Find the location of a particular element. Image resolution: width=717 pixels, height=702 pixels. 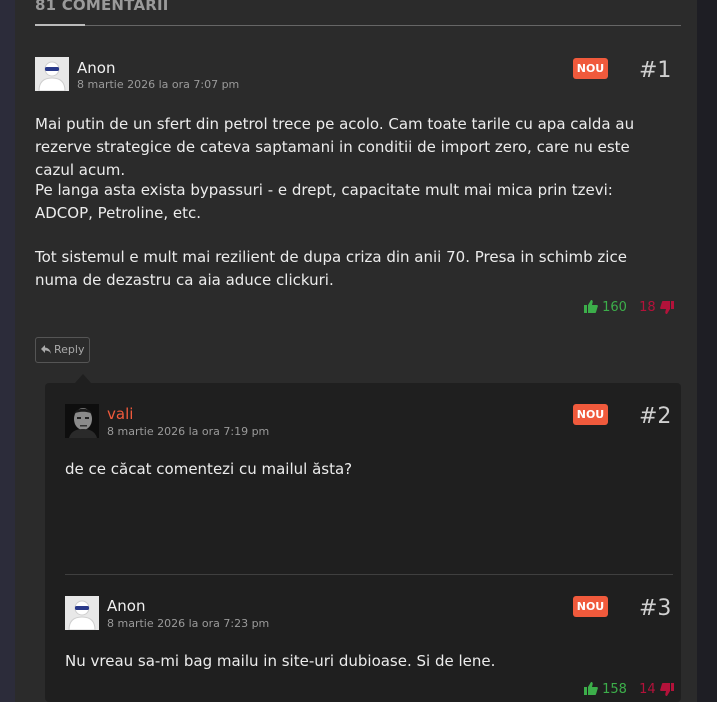

comment-date: 8 martie 2026 la ora 7:07 pm is located at coordinates (158, 84).